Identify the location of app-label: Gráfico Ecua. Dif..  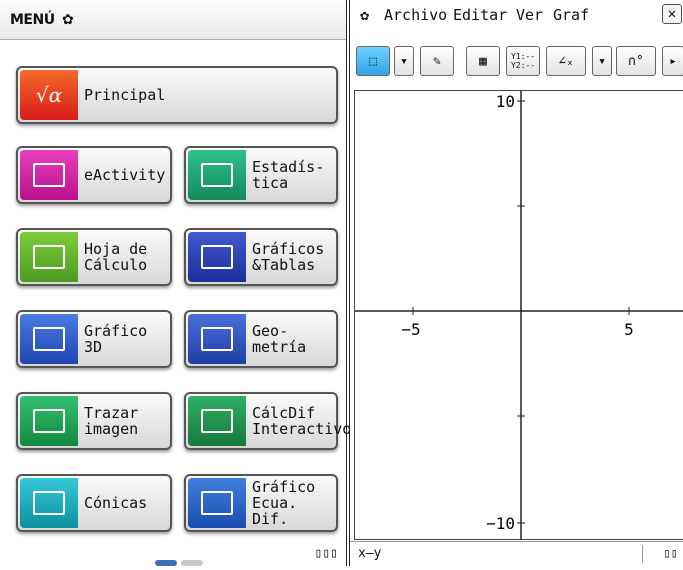
(284, 503).